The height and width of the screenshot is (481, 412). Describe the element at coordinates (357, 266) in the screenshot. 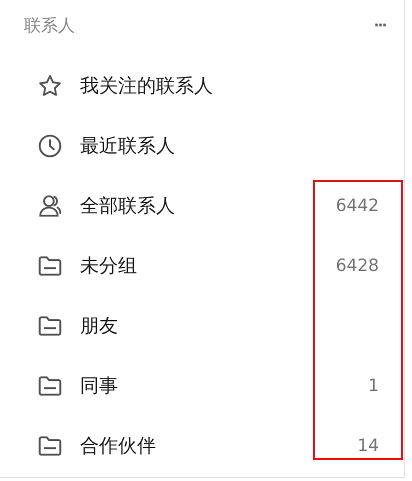

I see `contact-count: 6428` at that location.